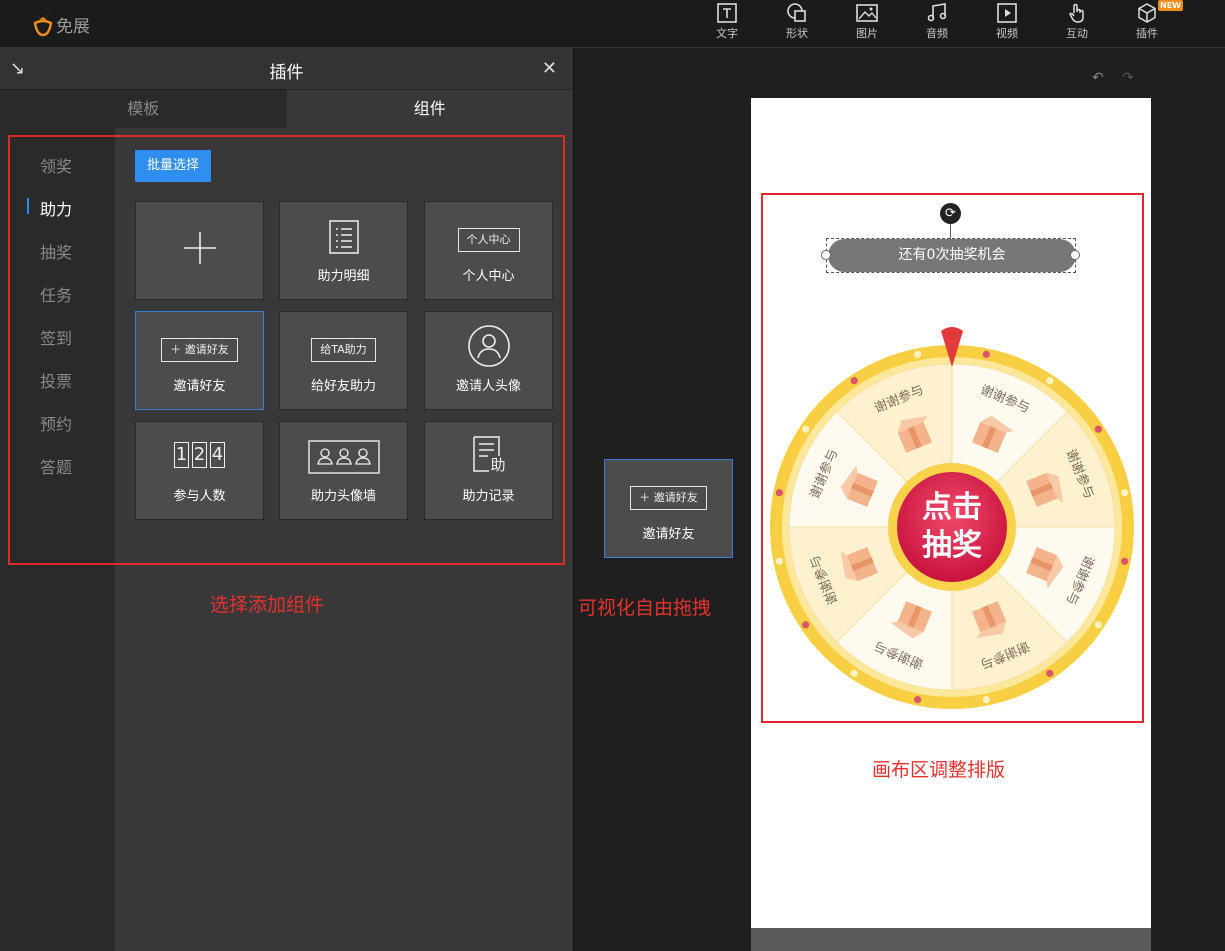 The width and height of the screenshot is (1225, 951). Describe the element at coordinates (267, 605) in the screenshot. I see `annotation-select: 选择添加组件` at that location.